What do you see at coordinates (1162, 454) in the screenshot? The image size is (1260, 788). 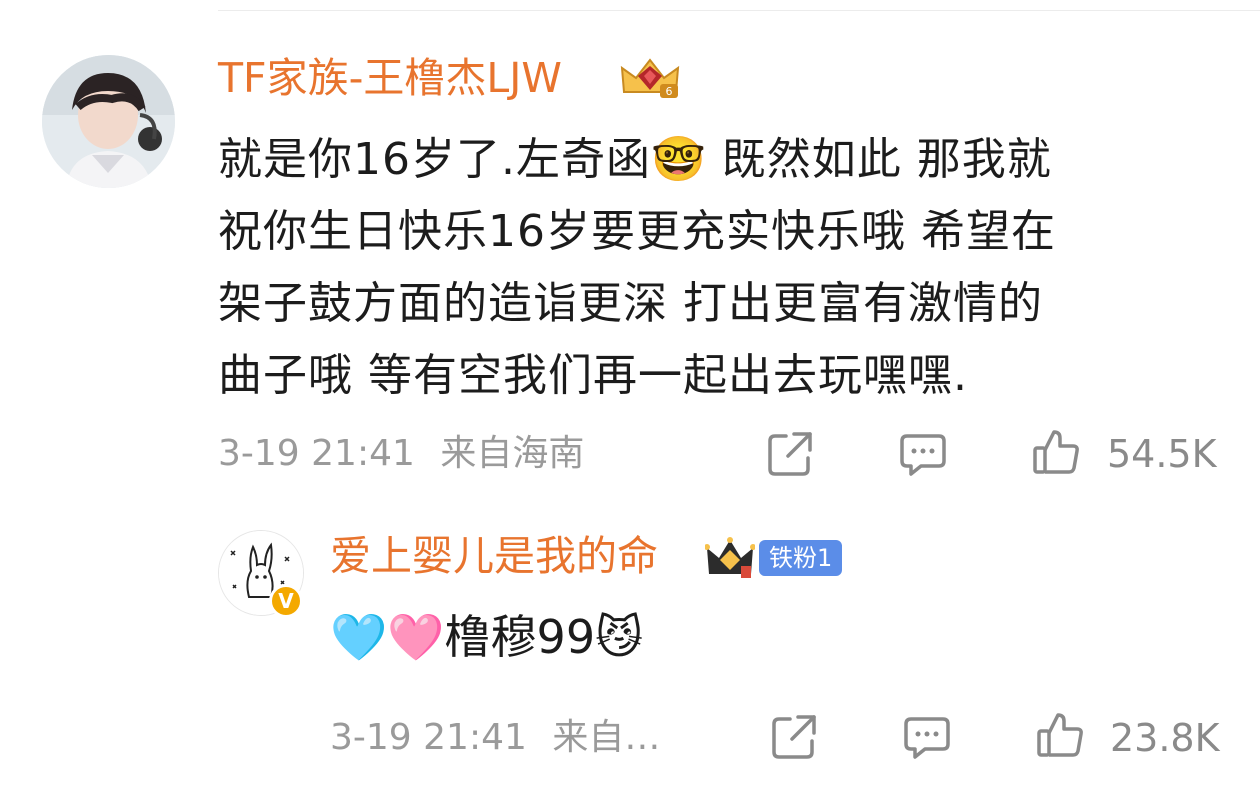 I see `like-count: 54.5K` at bounding box center [1162, 454].